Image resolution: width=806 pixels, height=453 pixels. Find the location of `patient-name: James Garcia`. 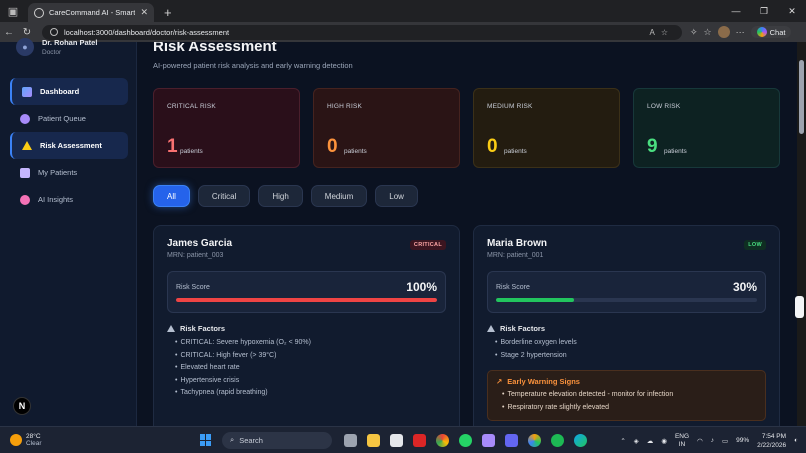

patient-name: James Garcia is located at coordinates (200, 243).